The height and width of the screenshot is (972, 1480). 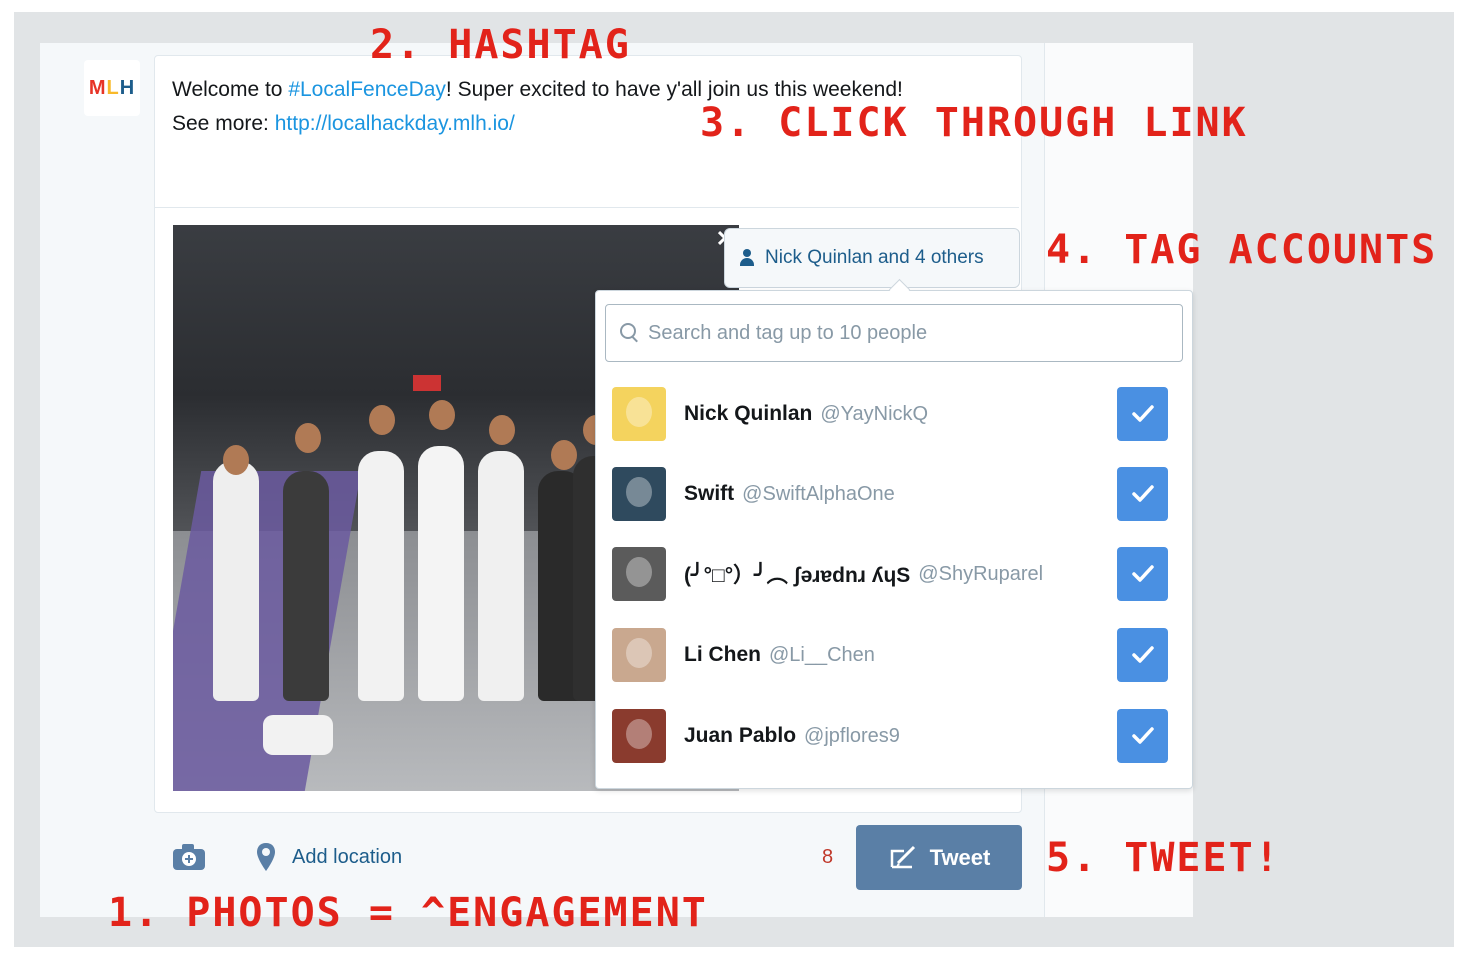 I want to click on search-icon, so click(x=629, y=333).